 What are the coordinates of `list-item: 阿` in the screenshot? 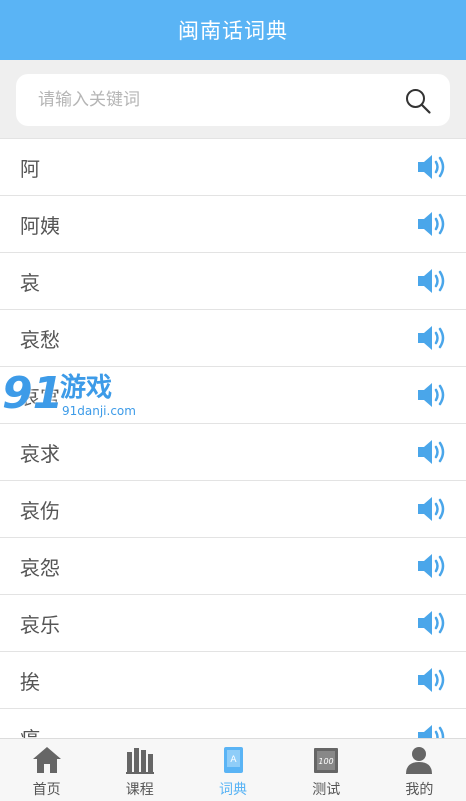 It's located at (233, 166).